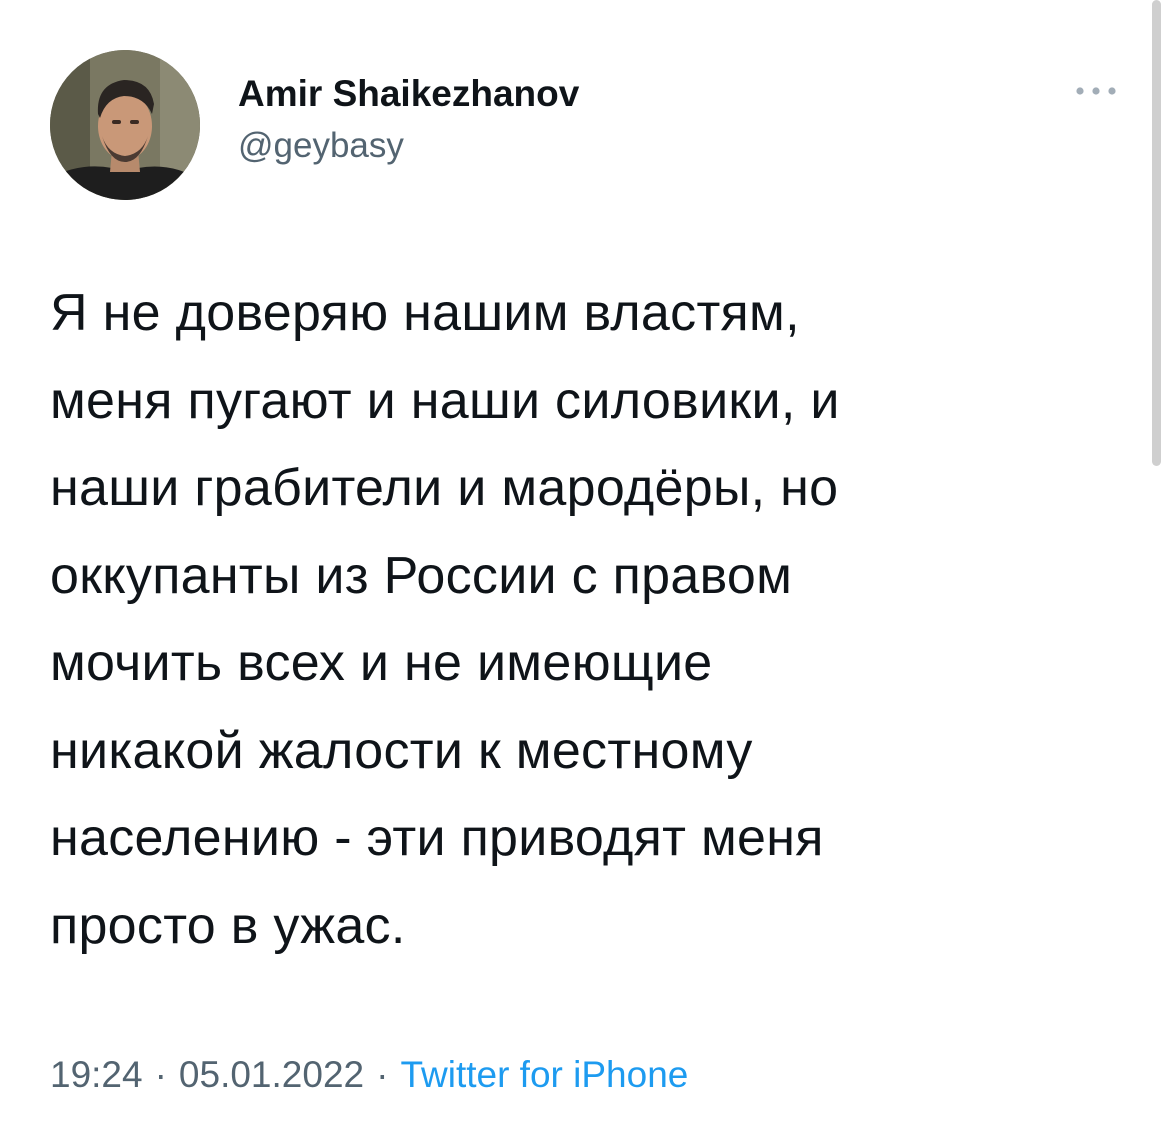  Describe the element at coordinates (1156, 233) in the screenshot. I see `scrollbar-thumb` at that location.